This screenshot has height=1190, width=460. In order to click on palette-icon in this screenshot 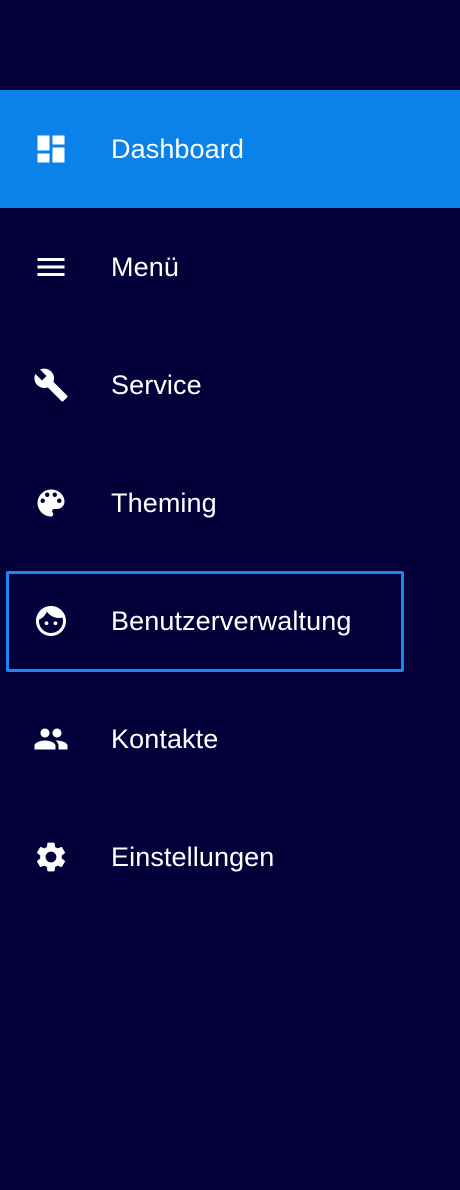, I will do `click(51, 503)`.